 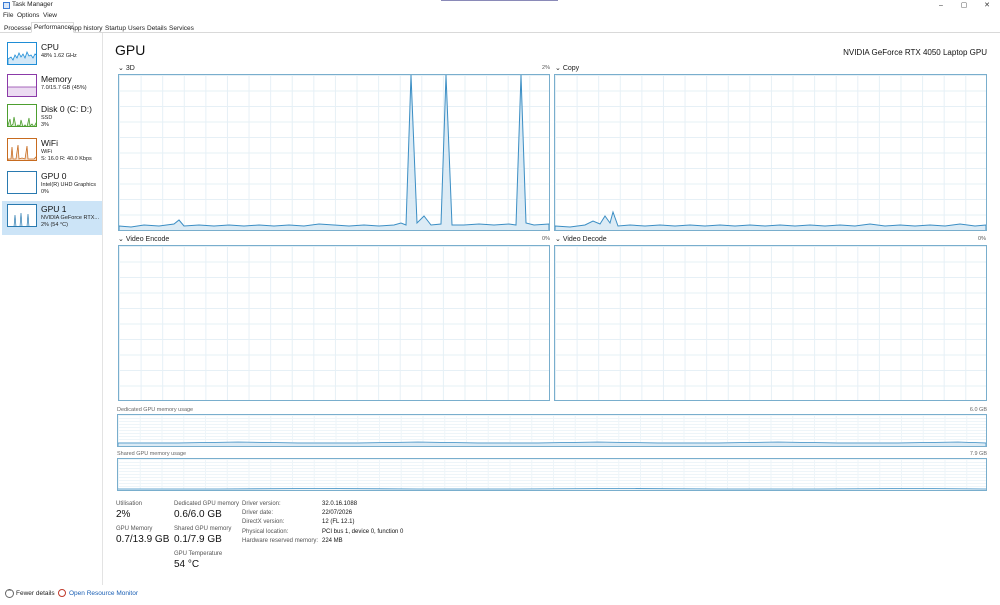 I want to click on directx-version-key: DirectX version:, so click(x=263, y=522).